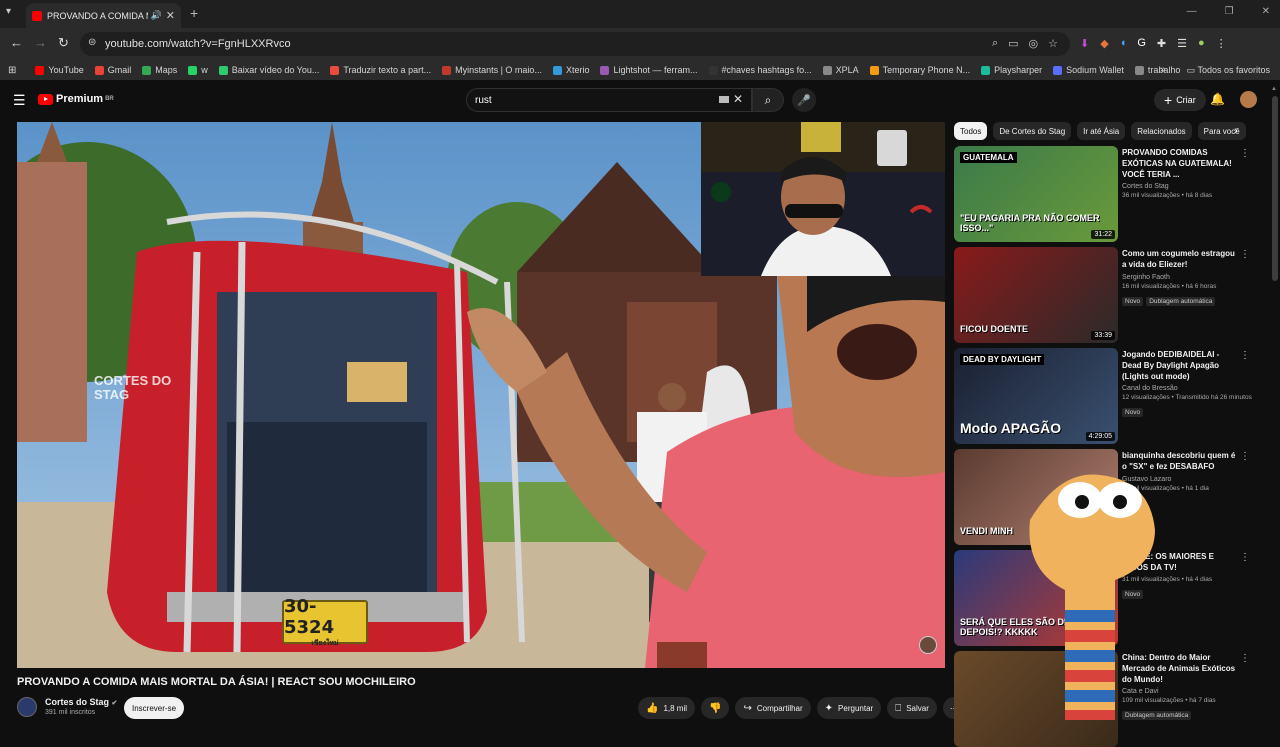  What do you see at coordinates (40, 42) in the screenshot?
I see `forward-icon: →` at bounding box center [40, 42].